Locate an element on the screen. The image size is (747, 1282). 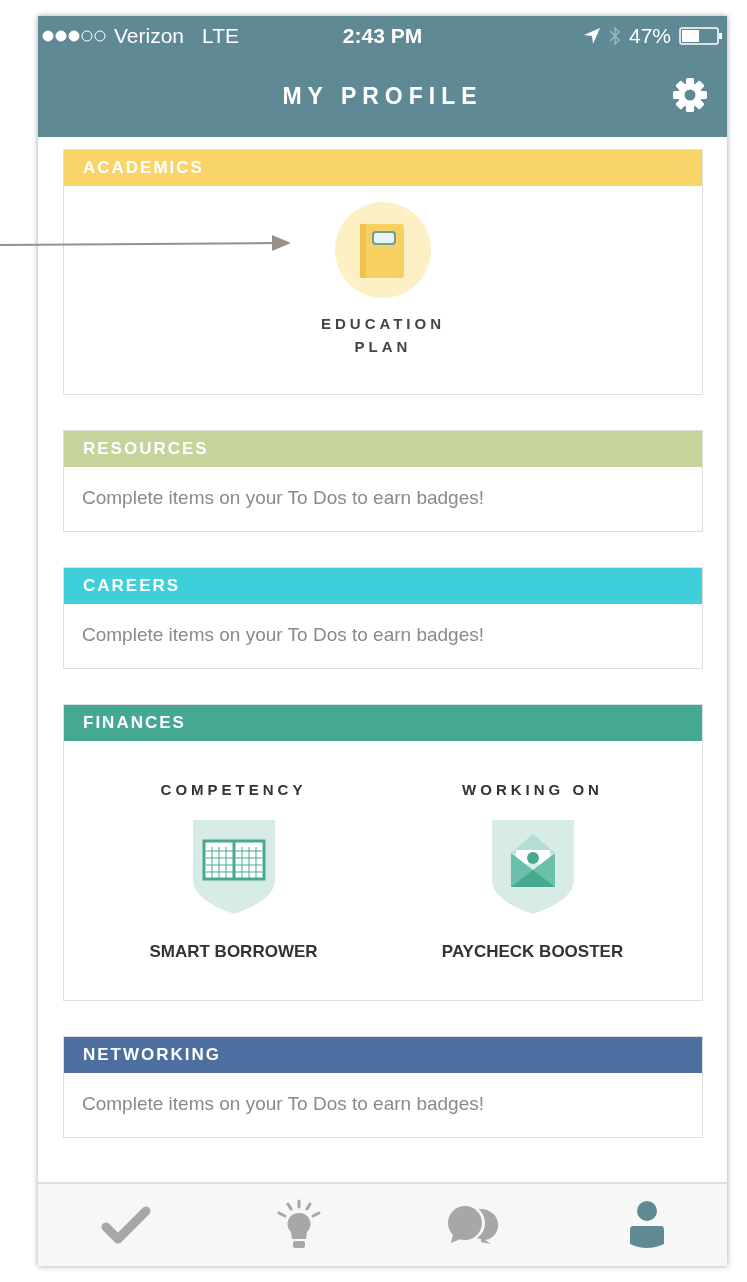
calendar-shield-icon is located at coordinates (233, 867).